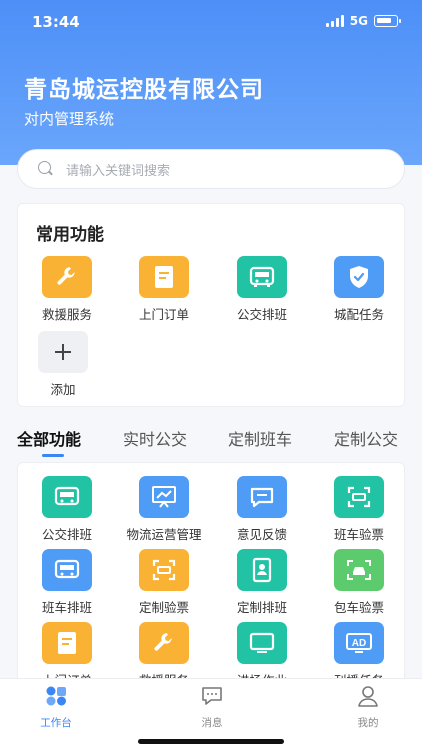 The image size is (422, 750). Describe the element at coordinates (261, 534) in the screenshot. I see `all-item-label: 意见反馈` at that location.